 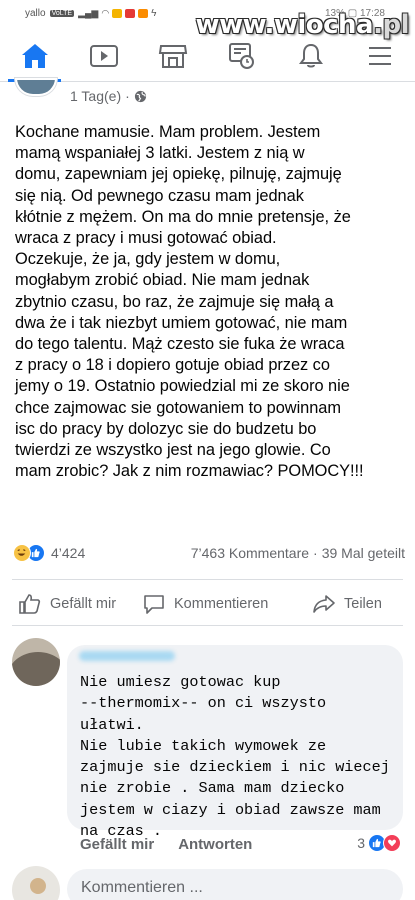 What do you see at coordinates (154, 604) in the screenshot?
I see `comment-bubble-icon` at bounding box center [154, 604].